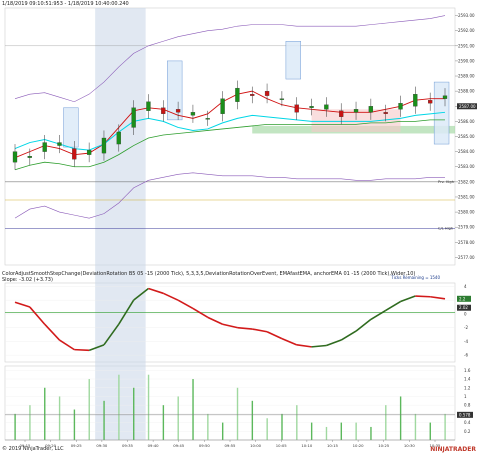 The width and height of the screenshot is (480, 461). I want to click on time-tick-label: 10:20, so click(359, 445).